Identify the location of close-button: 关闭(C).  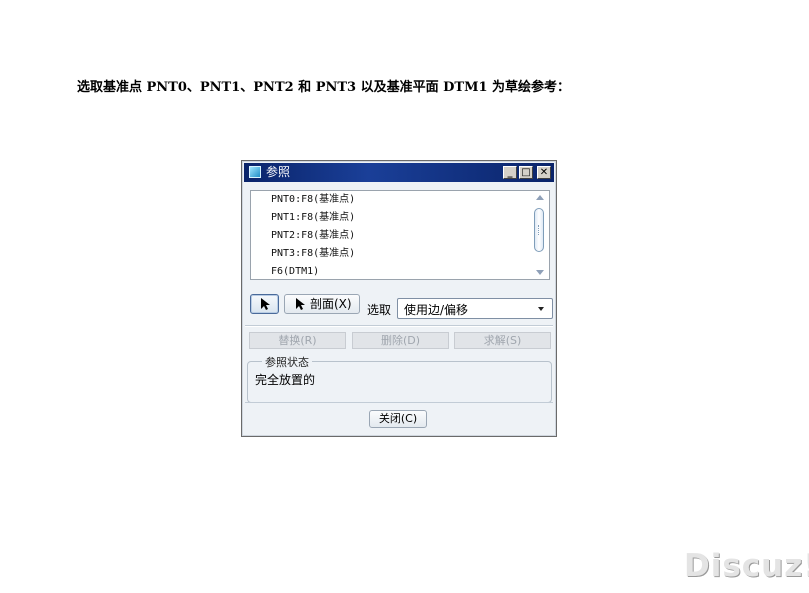
(398, 419).